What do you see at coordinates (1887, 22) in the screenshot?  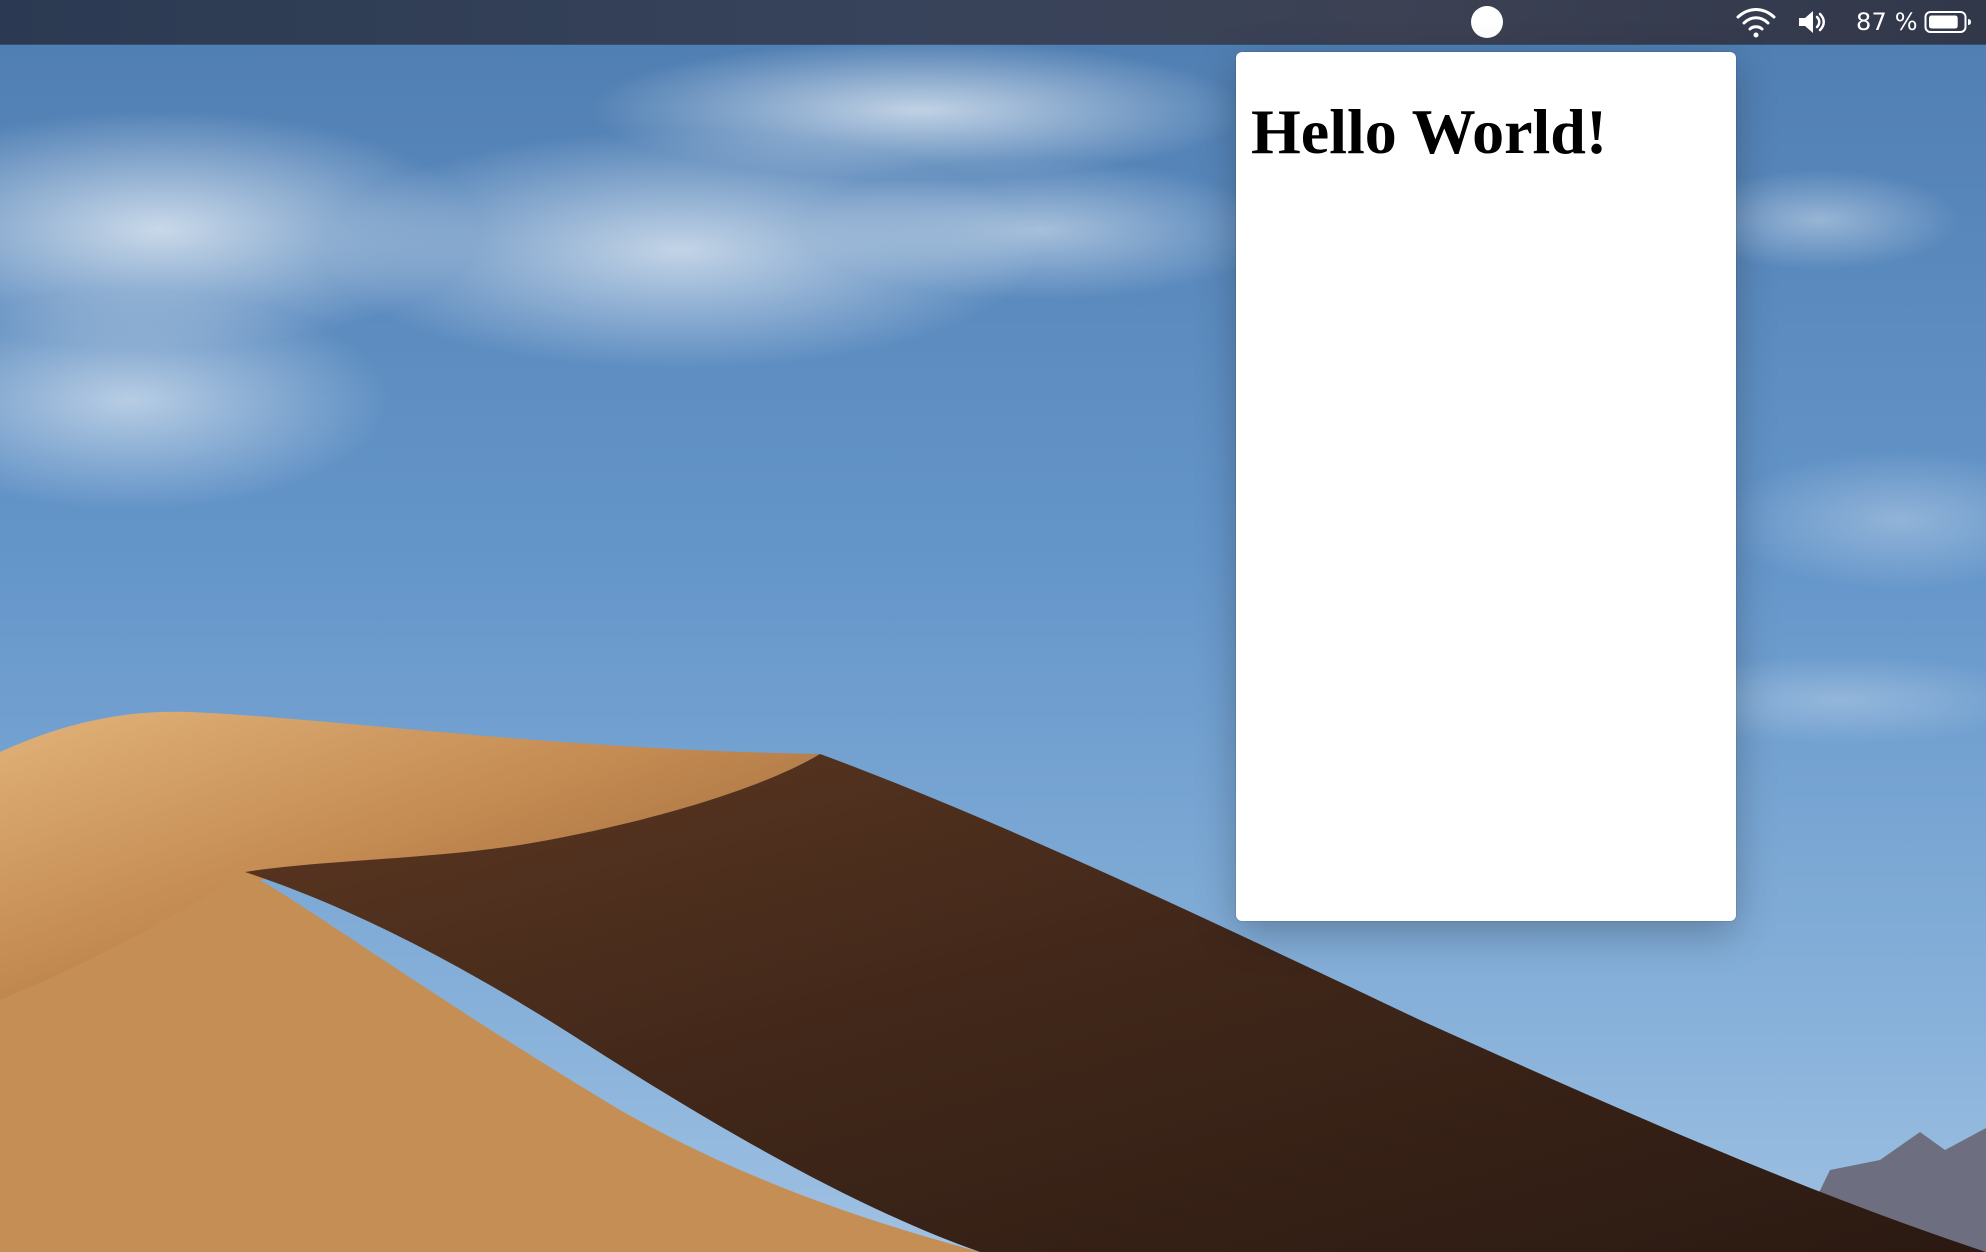 I see `battery-percentage: 87 %` at bounding box center [1887, 22].